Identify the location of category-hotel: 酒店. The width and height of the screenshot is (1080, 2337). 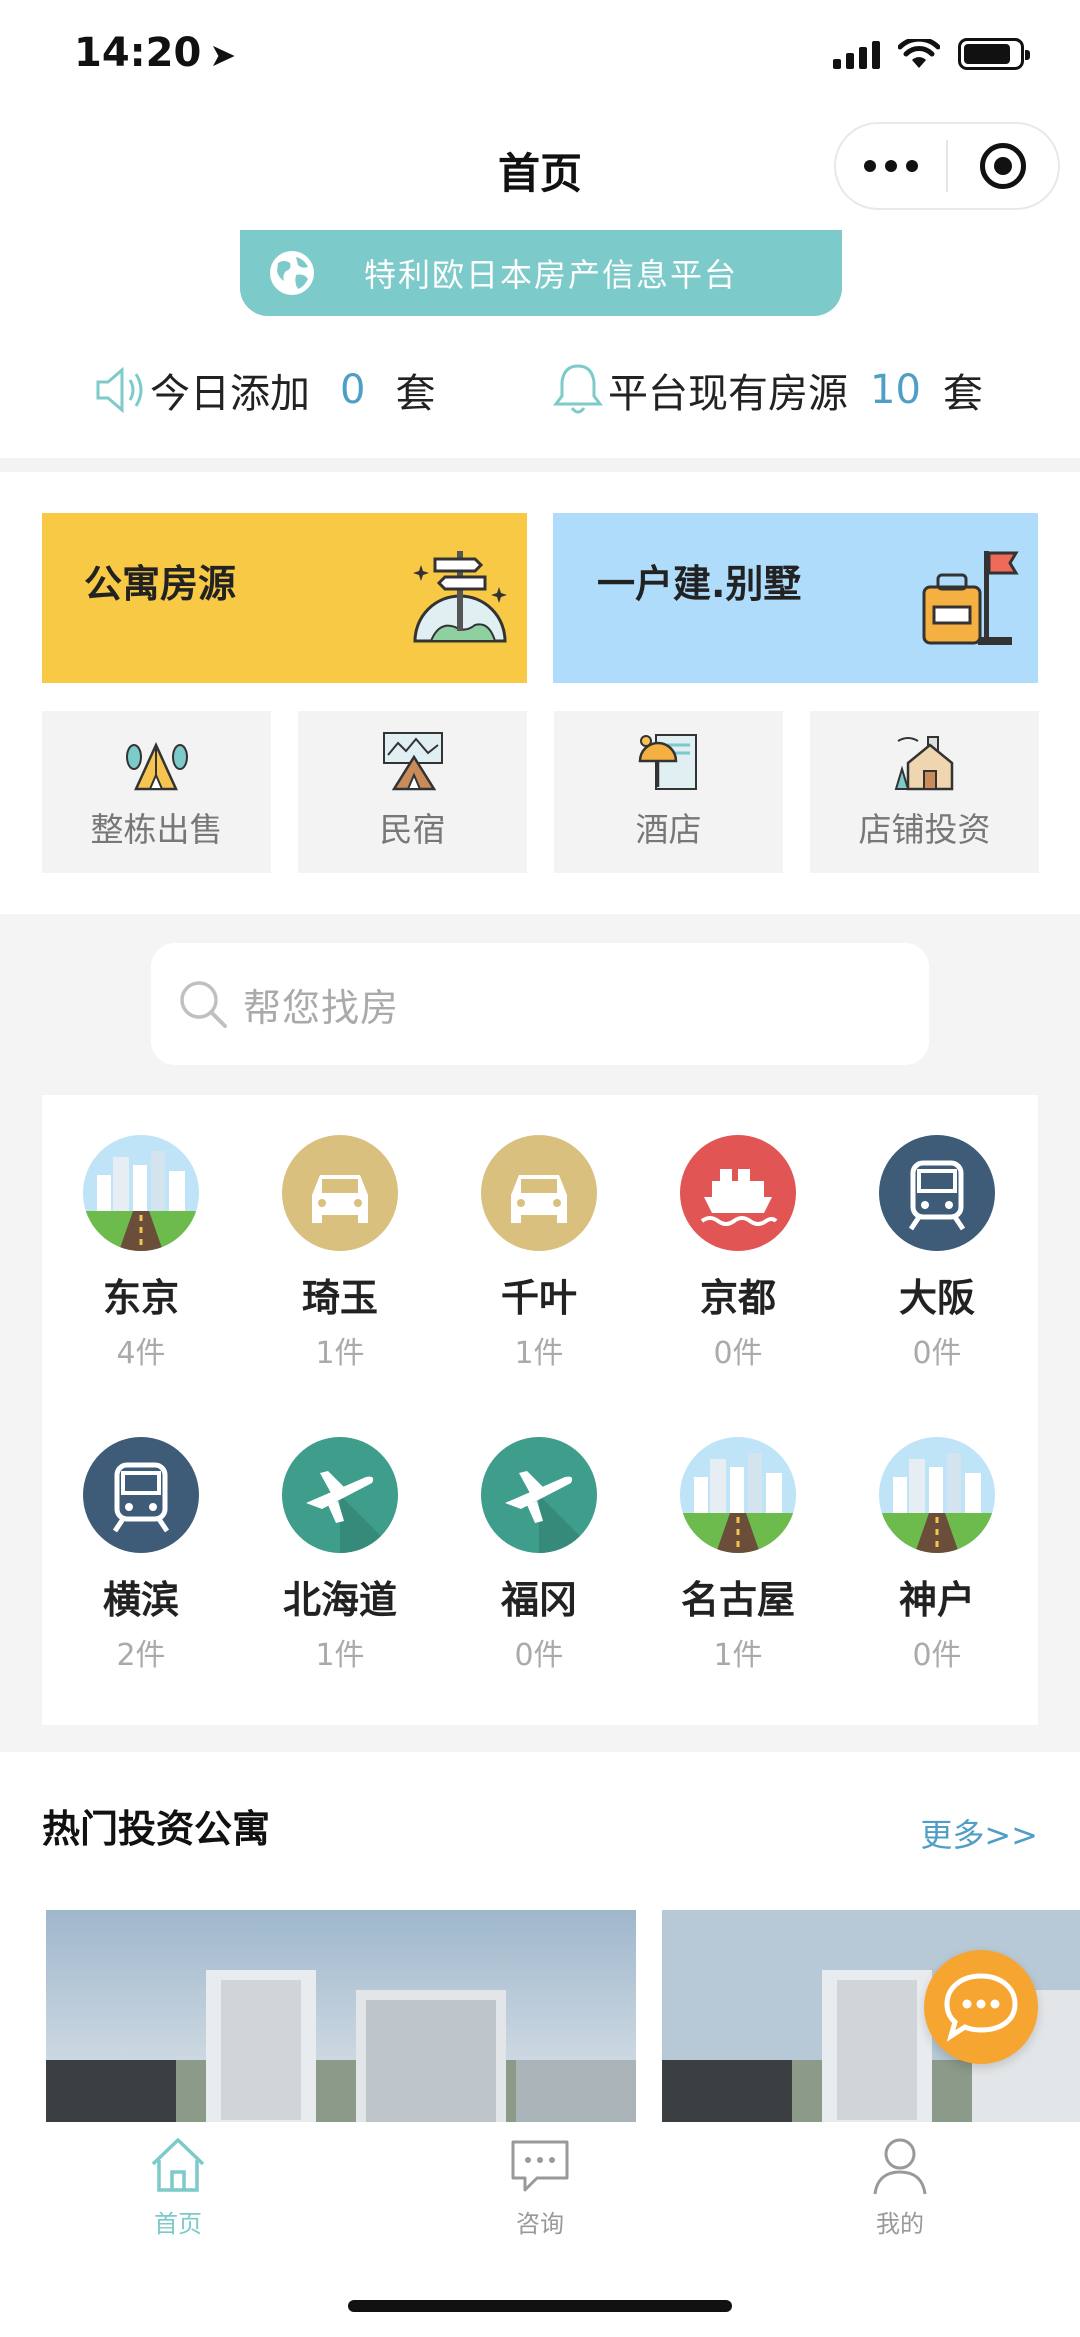
(668, 792).